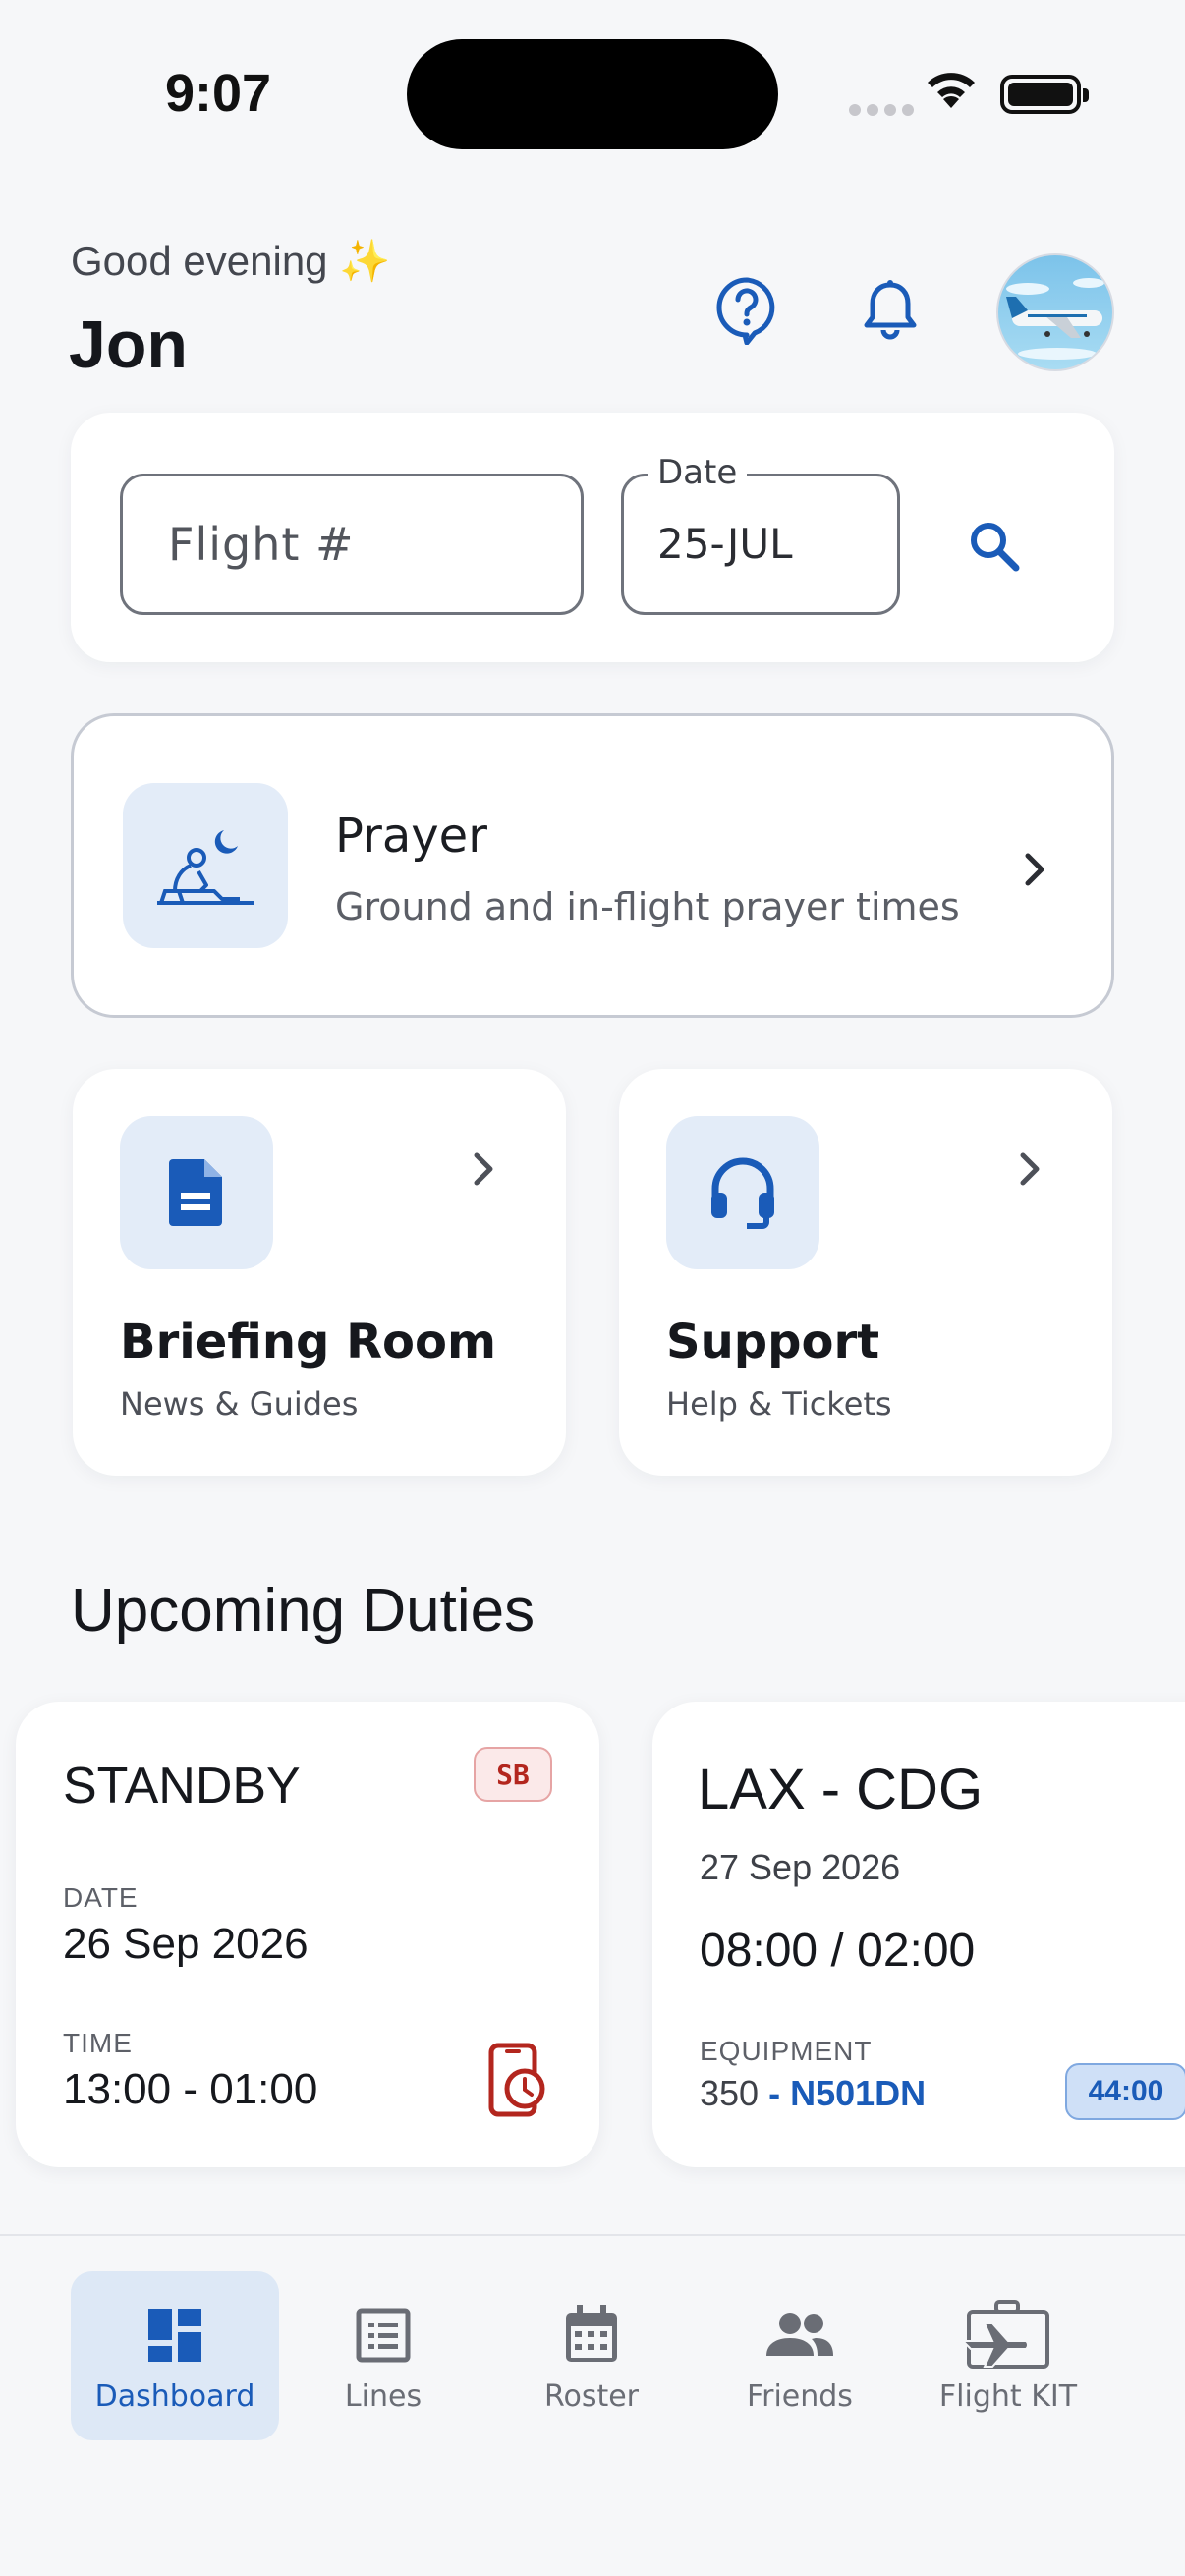 The width and height of the screenshot is (1185, 2576). I want to click on calendar-icon, so click(592, 2335).